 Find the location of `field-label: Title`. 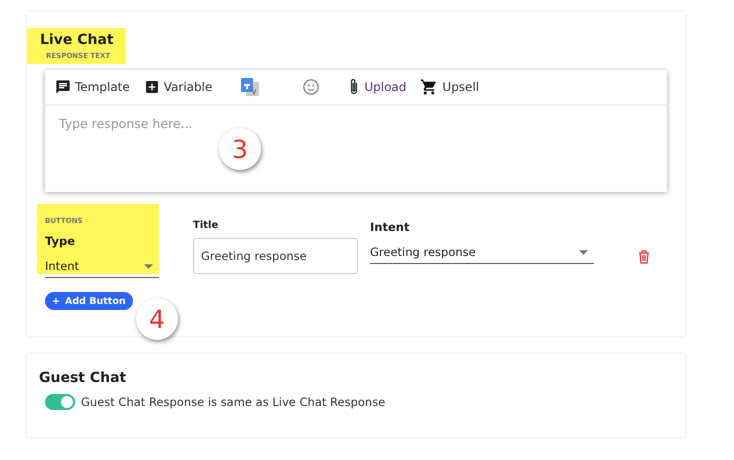

field-label: Title is located at coordinates (206, 226).